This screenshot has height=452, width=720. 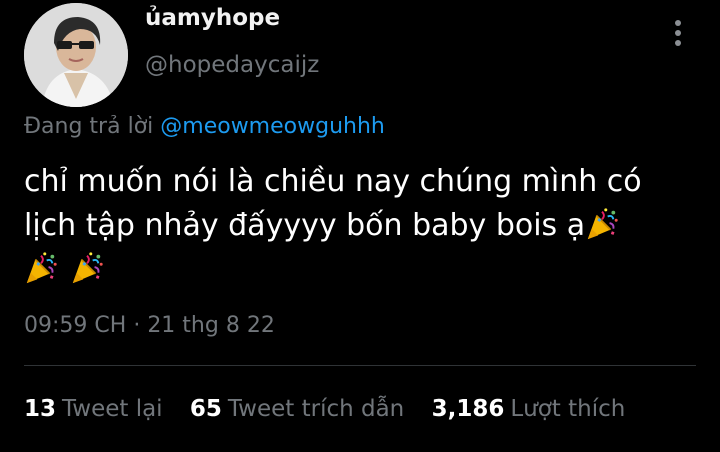 I want to click on likes-stat: 3,186 Lượt thích, so click(x=529, y=409).